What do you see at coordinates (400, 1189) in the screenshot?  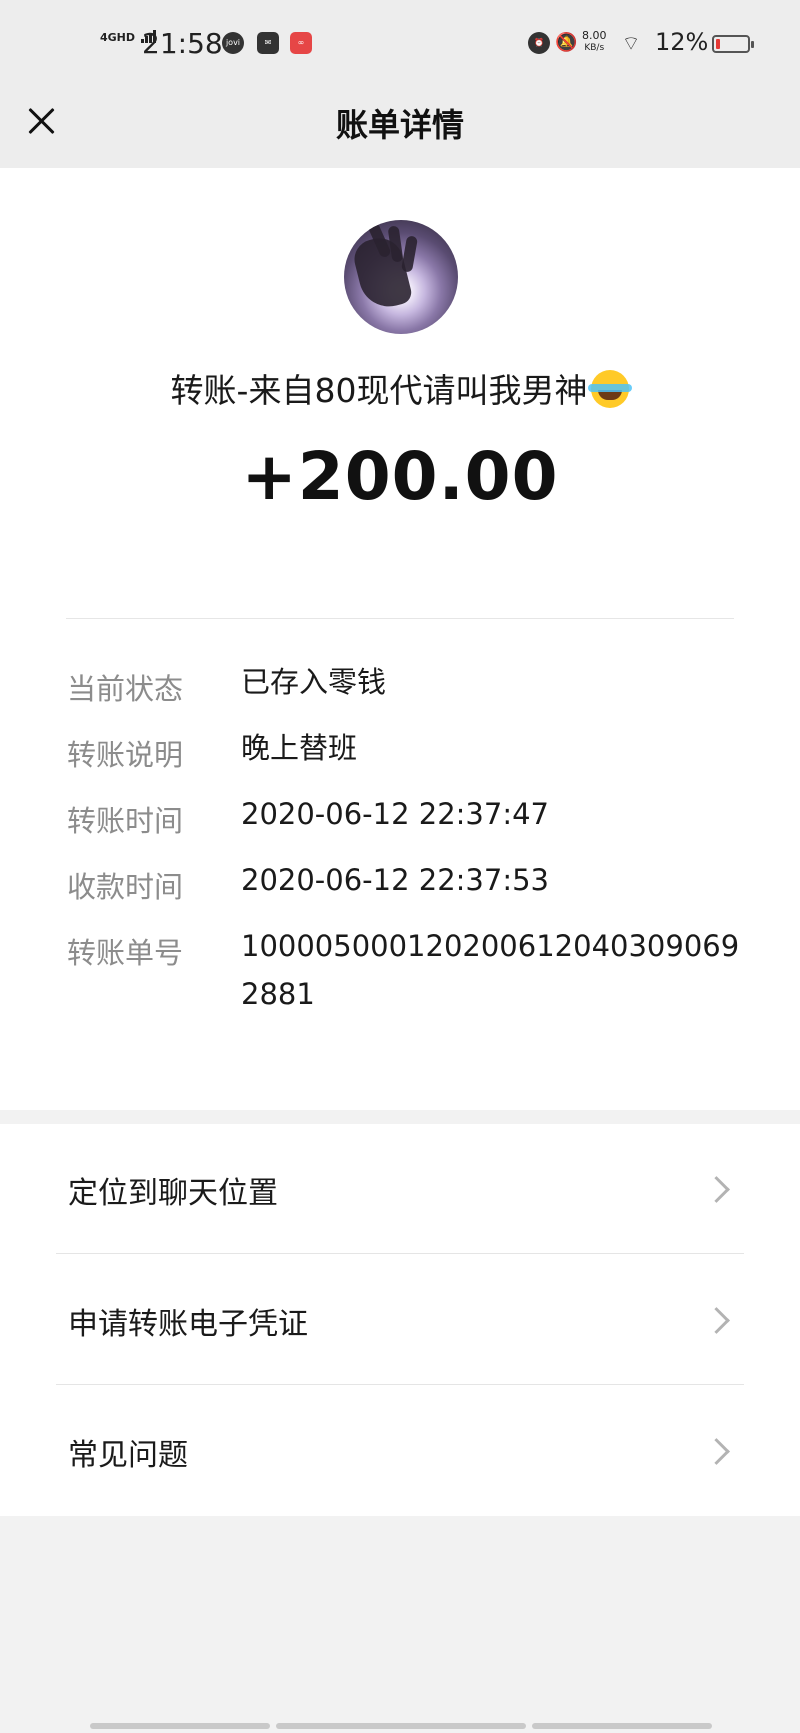 I see `menu-item-locate-chat: 定位到聊天位置` at bounding box center [400, 1189].